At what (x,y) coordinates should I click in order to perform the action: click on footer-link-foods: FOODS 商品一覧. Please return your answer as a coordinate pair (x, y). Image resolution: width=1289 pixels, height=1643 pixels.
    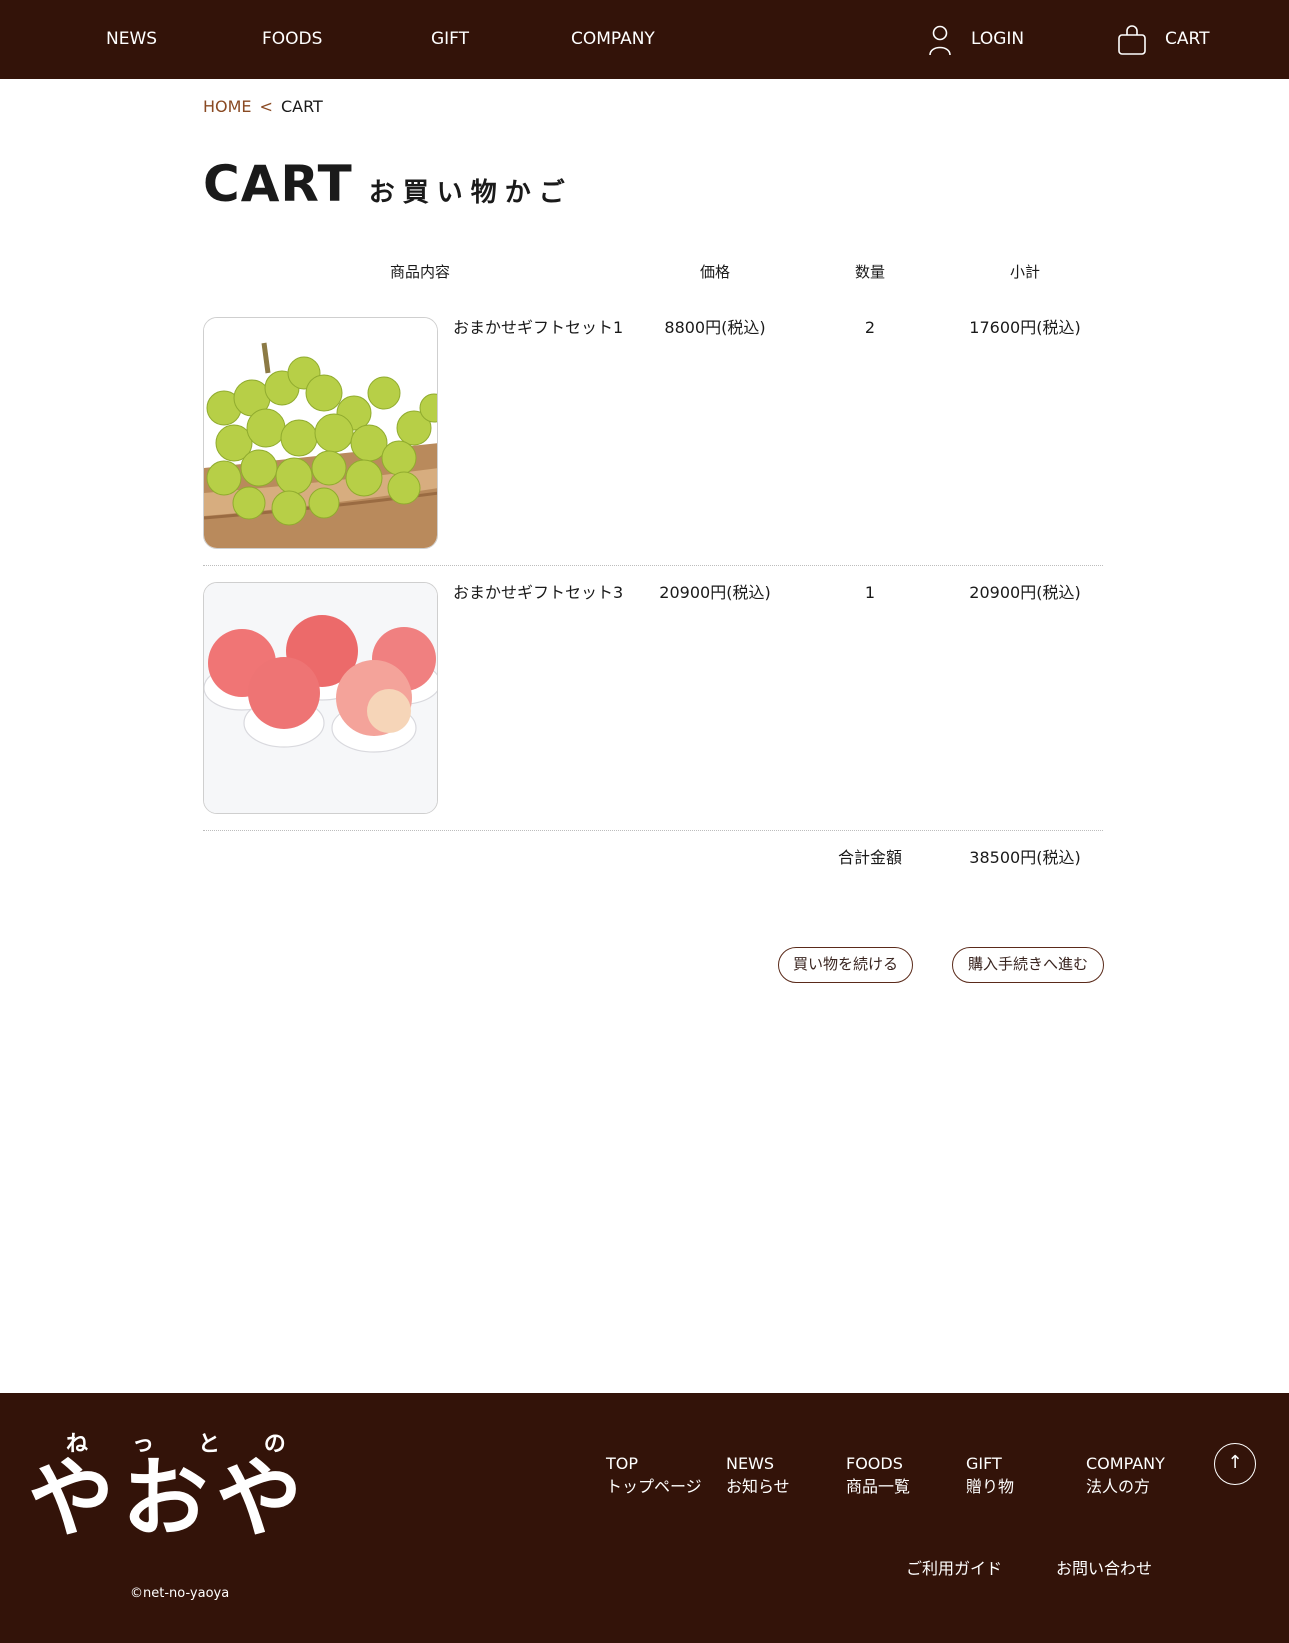
    Looking at the image, I should click on (878, 1475).